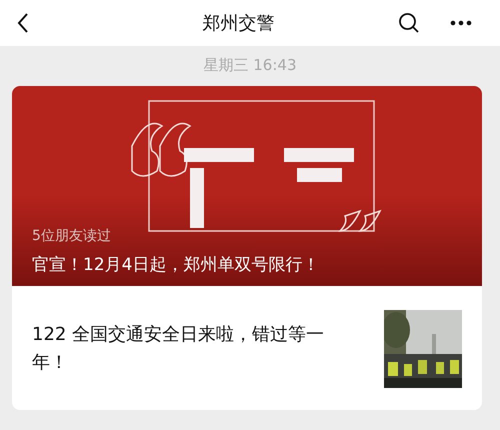 This screenshot has width=500, height=430. Describe the element at coordinates (179, 349) in the screenshot. I see `article-title: 122 全国交通安全日来啦，错过等一年！` at that location.